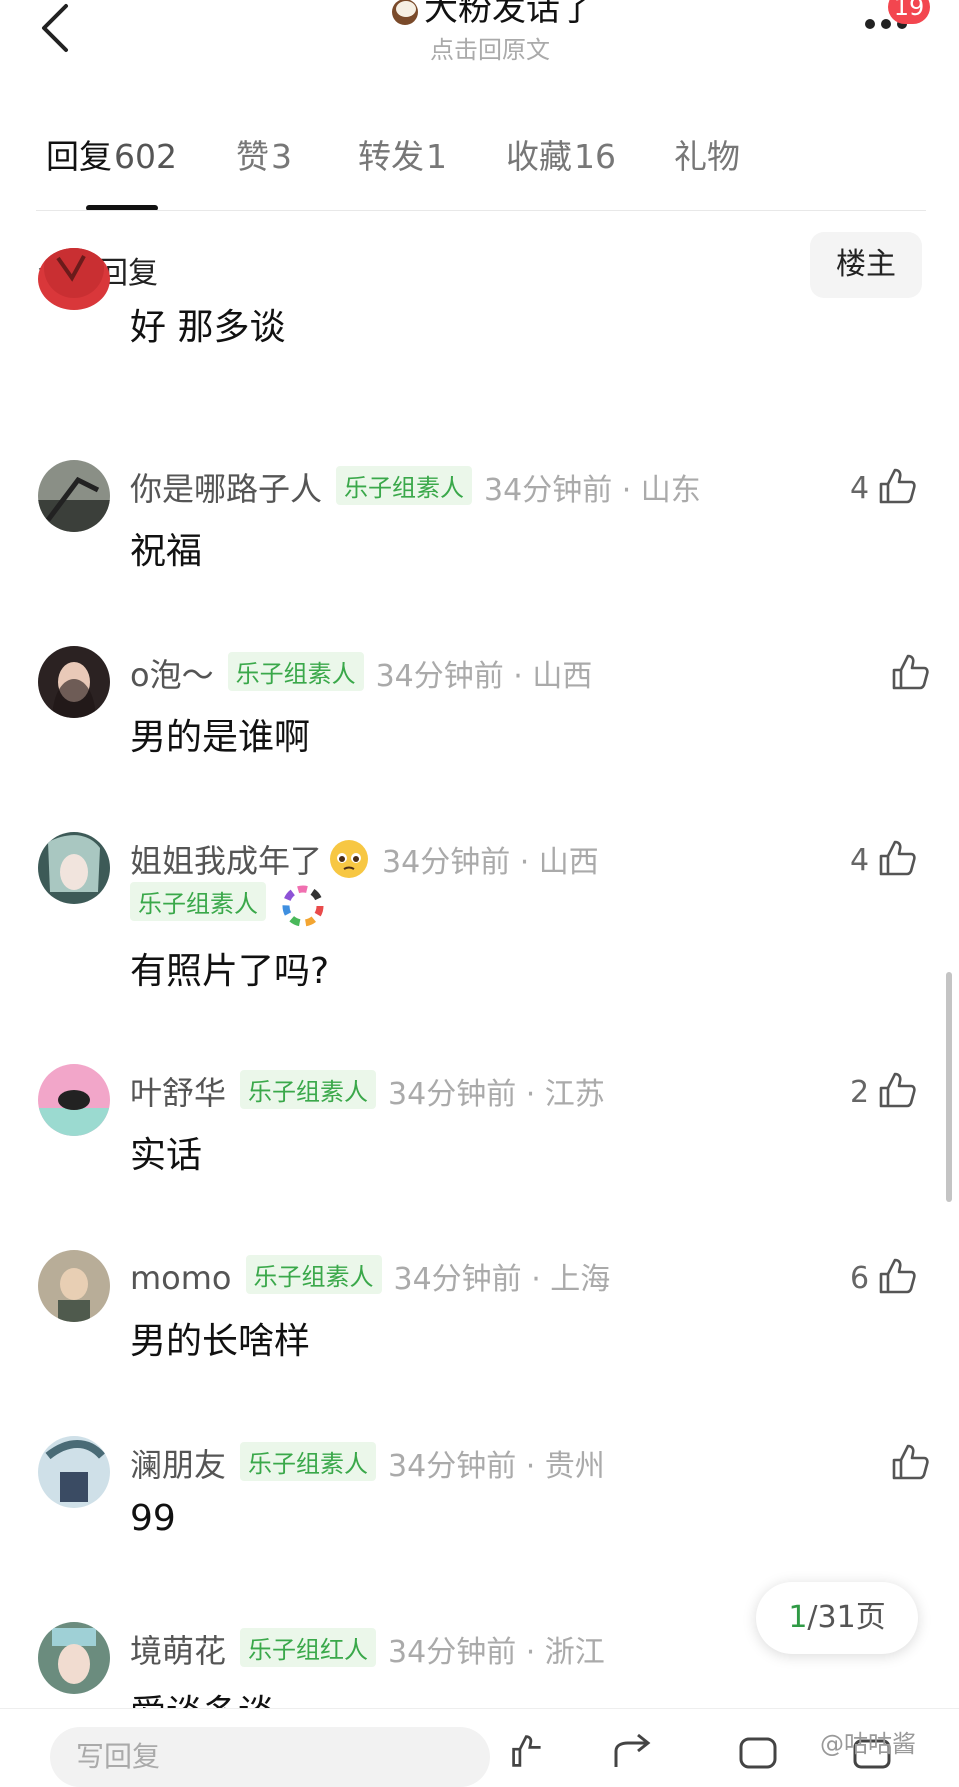  Describe the element at coordinates (415, 487) in the screenshot. I see `comment-meta: 你是哪路子人 乐子组素人 34分钟前 · 山东` at that location.